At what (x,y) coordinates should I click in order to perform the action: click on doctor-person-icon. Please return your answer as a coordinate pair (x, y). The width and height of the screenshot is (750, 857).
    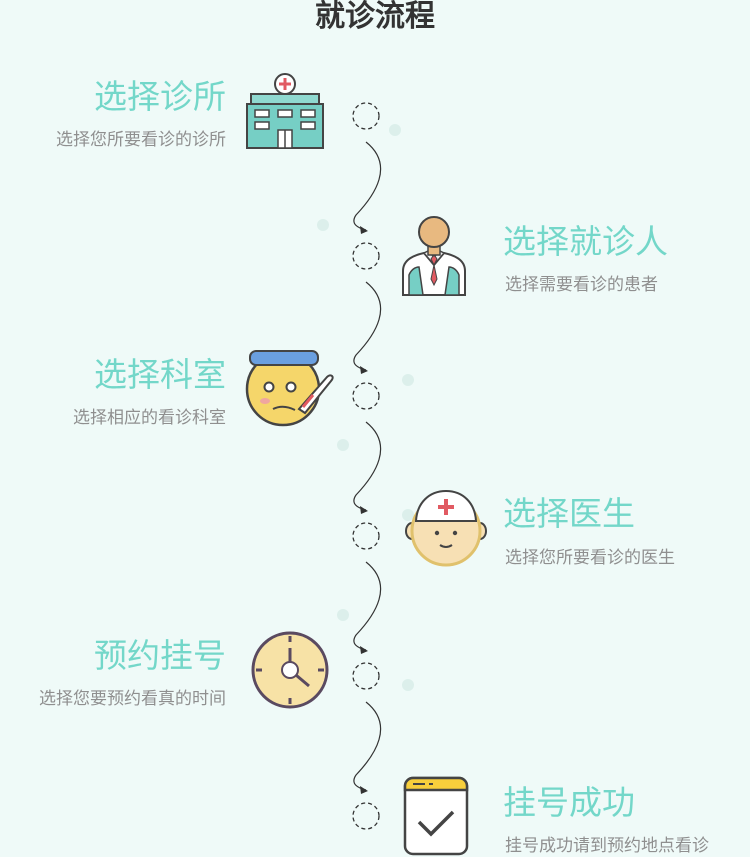
    Looking at the image, I should click on (434, 256).